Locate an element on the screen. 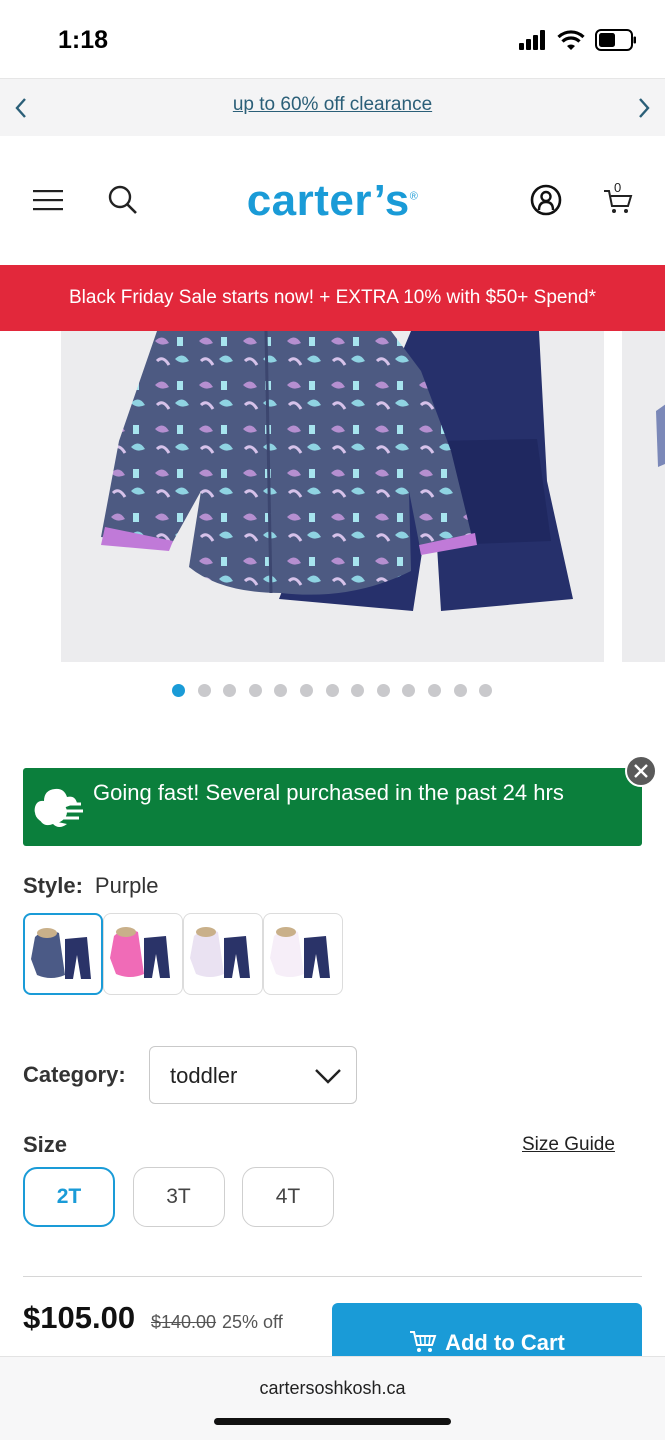 Image resolution: width=665 pixels, height=1440 pixels. sale-price: $105.00 is located at coordinates (79, 1317).